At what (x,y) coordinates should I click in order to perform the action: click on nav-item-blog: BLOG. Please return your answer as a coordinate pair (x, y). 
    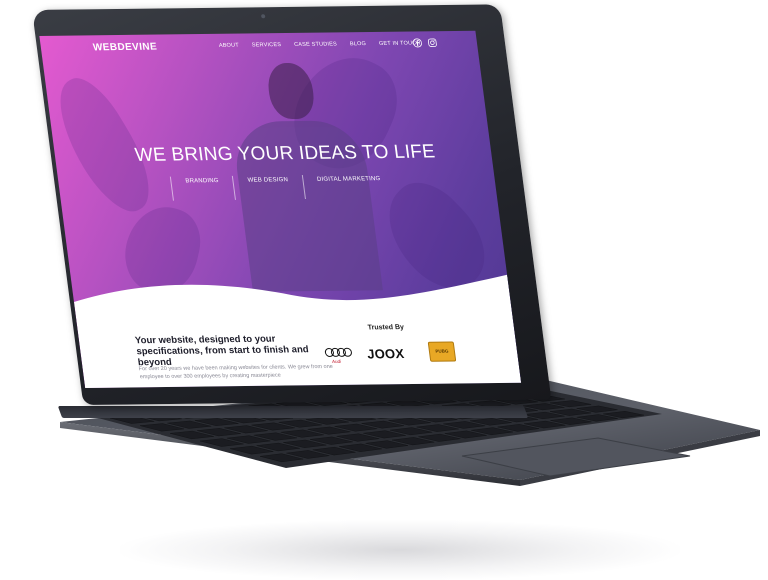
    Looking at the image, I should click on (358, 44).